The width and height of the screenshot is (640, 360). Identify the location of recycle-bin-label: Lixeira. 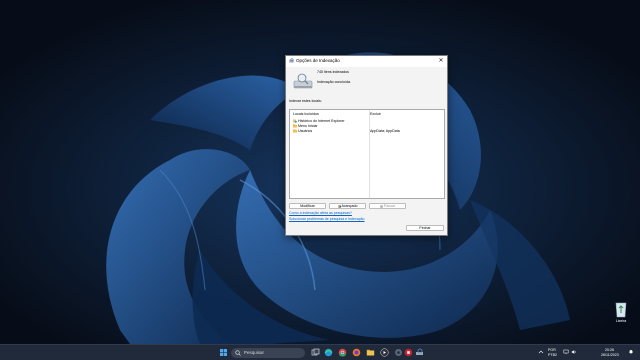
(621, 321).